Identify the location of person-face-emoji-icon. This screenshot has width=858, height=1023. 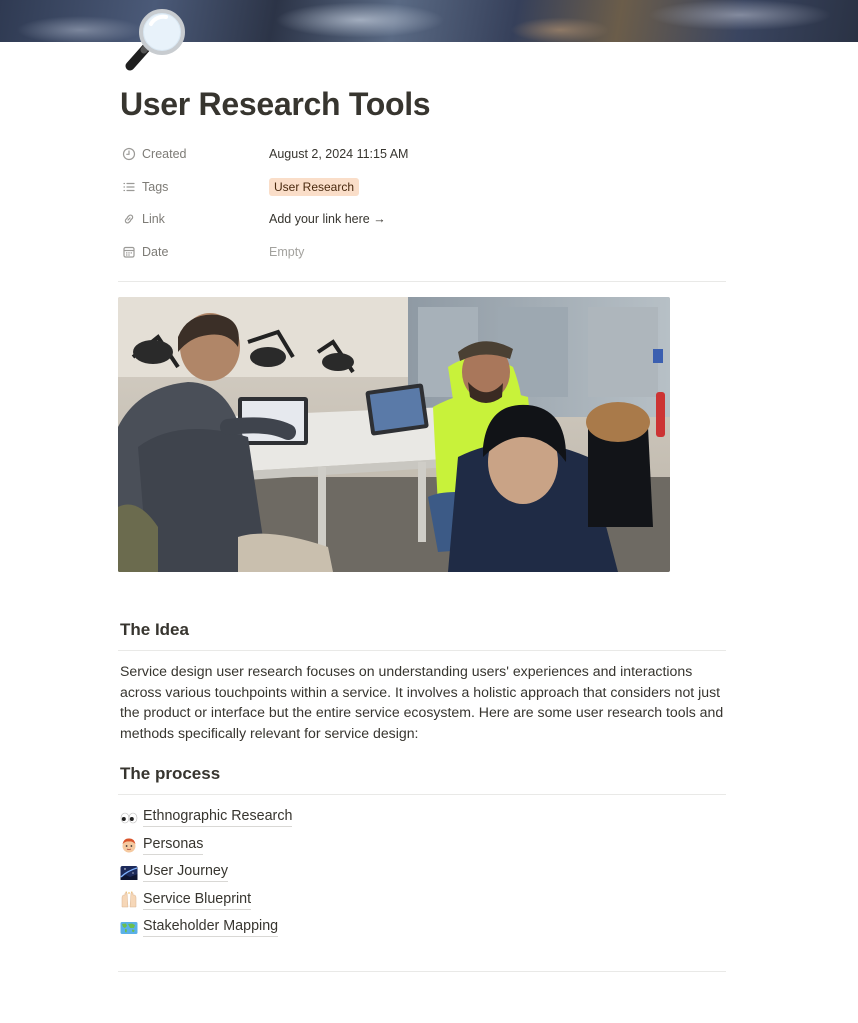
(129, 845).